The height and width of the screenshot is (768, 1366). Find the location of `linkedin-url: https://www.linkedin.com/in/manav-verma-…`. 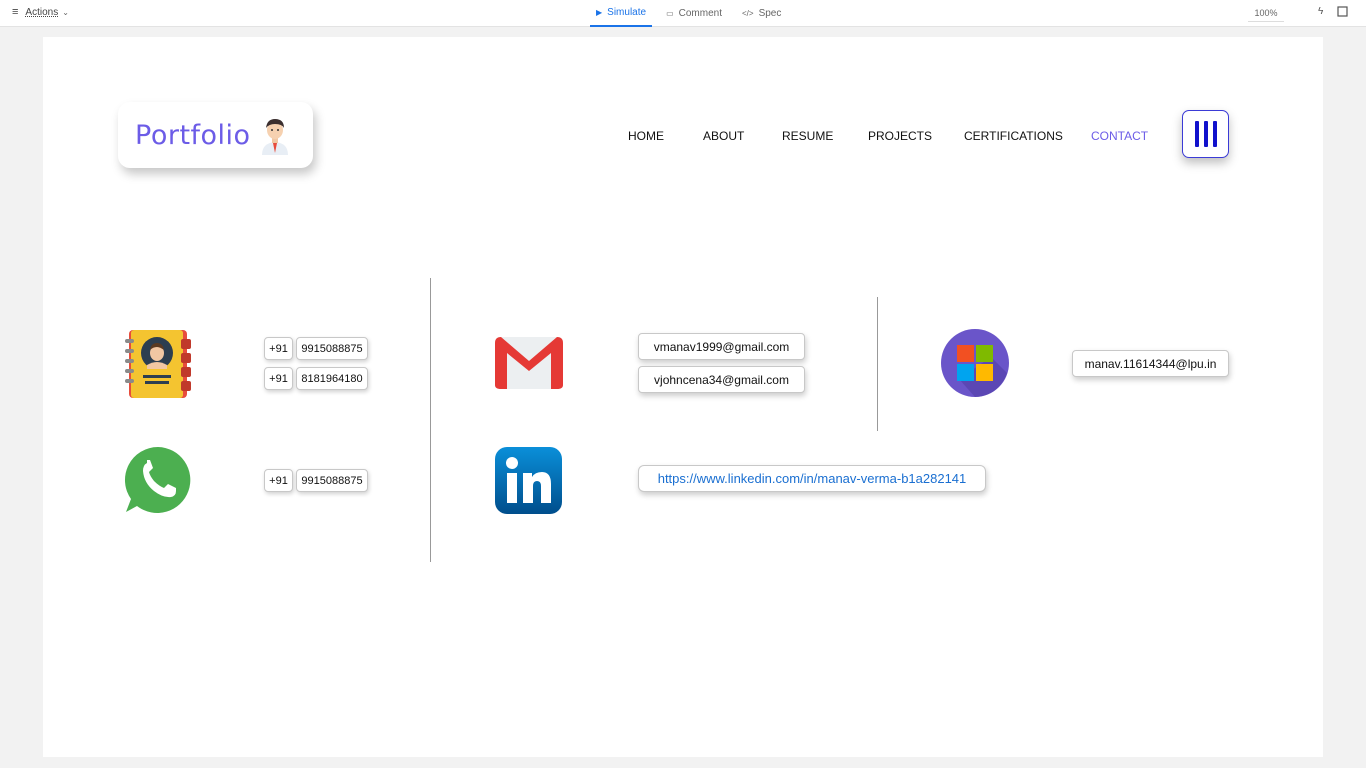

linkedin-url: https://www.linkedin.com/in/manav-verma-… is located at coordinates (812, 478).